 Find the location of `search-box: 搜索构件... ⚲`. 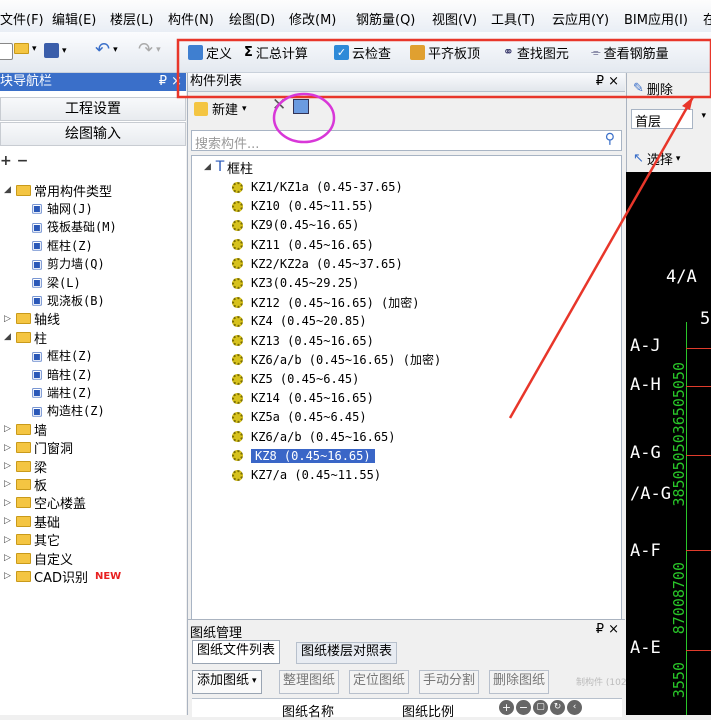

search-box: 搜索构件... ⚲ is located at coordinates (406, 141).